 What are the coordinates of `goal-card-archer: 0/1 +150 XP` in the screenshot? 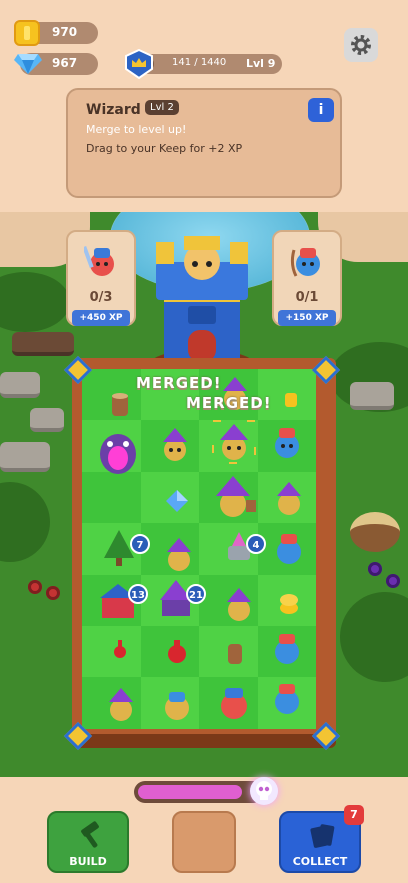 It's located at (307, 278).